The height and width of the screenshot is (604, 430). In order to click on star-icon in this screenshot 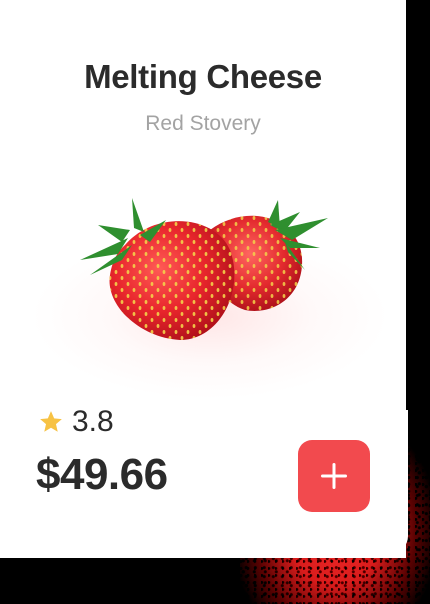, I will do `click(51, 421)`.